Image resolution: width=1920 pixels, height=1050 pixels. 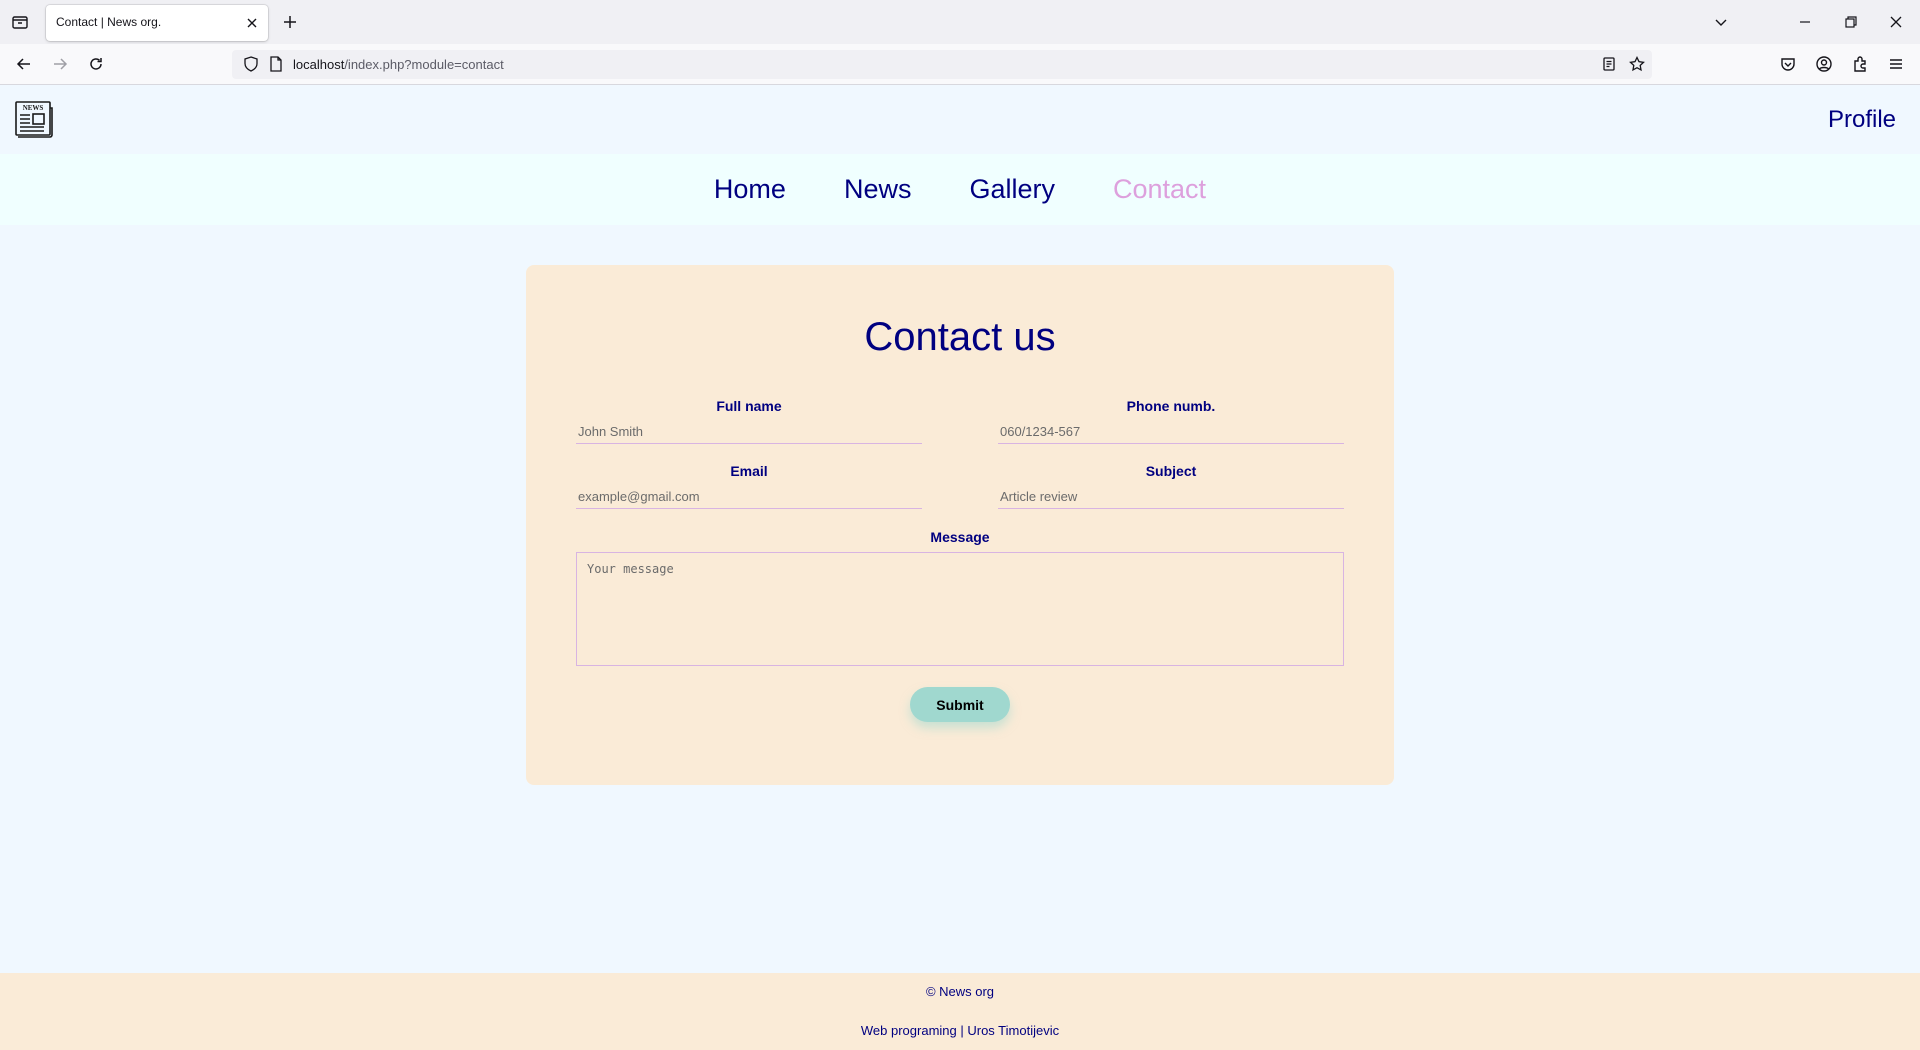 I want to click on browser-tab-active: Contact | News org., so click(x=157, y=23).